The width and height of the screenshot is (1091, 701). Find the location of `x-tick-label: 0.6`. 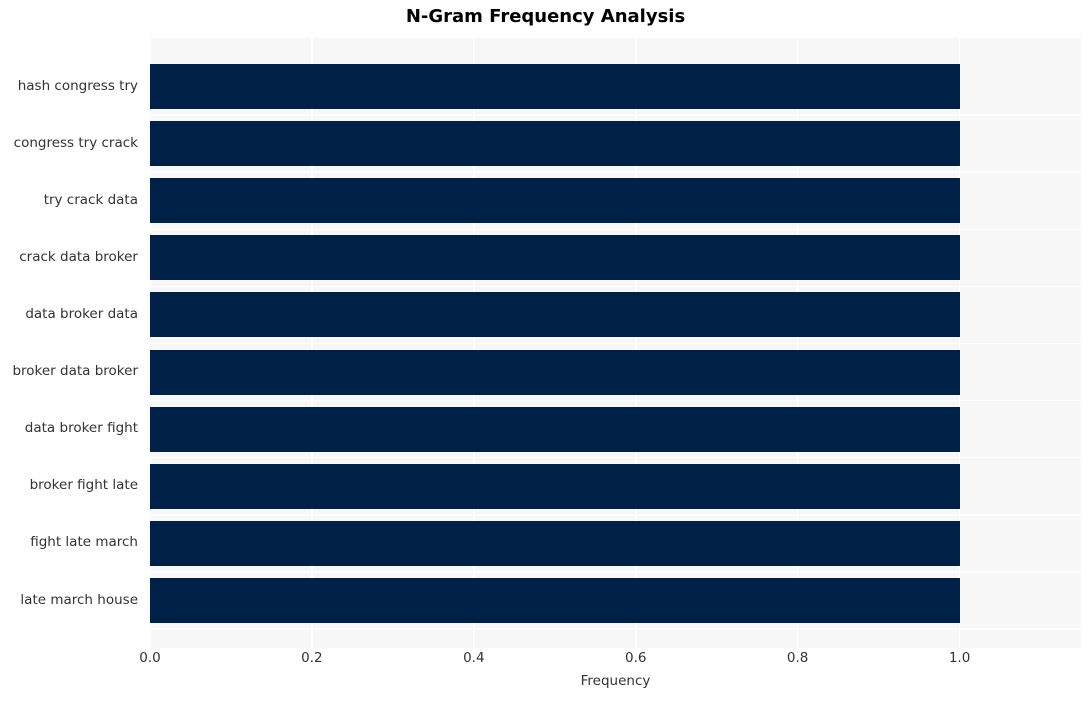

x-tick-label: 0.6 is located at coordinates (635, 658).